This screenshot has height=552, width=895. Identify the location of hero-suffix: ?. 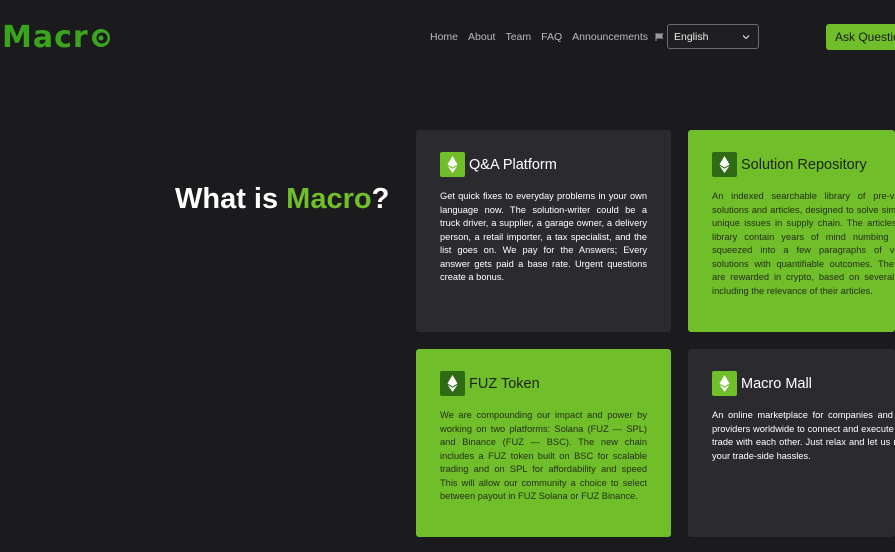
(380, 199).